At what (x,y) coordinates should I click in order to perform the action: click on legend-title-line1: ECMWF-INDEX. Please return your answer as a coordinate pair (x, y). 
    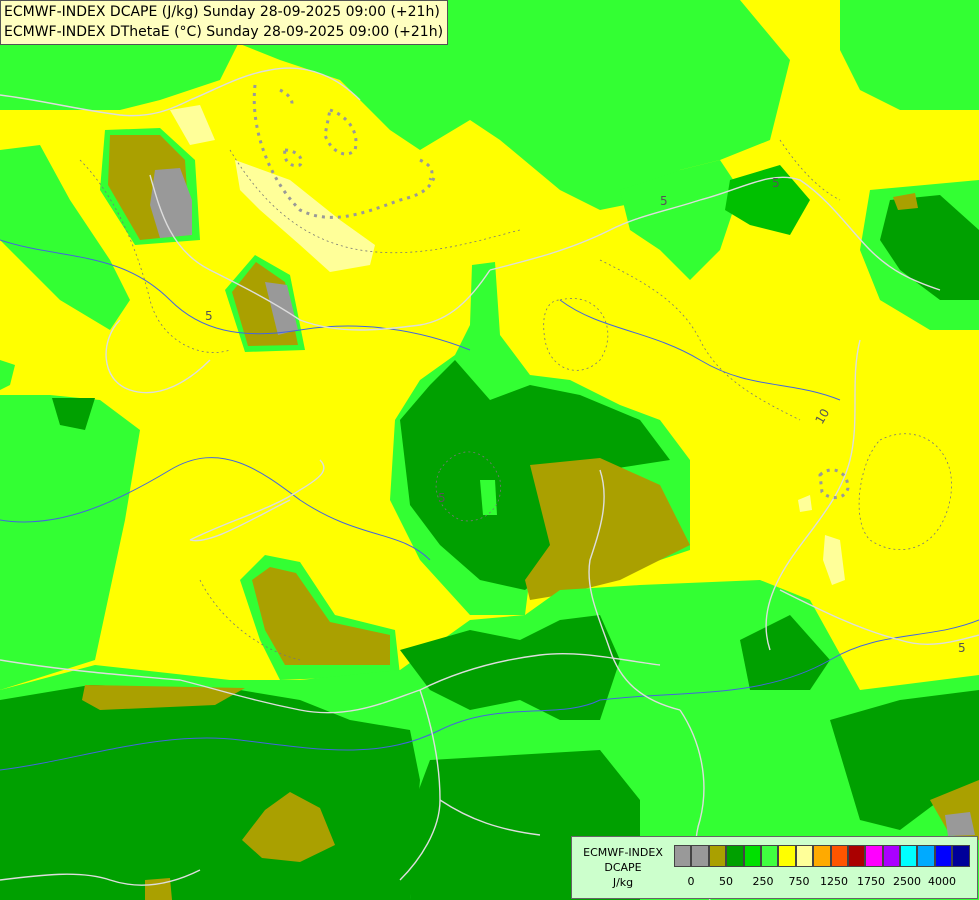
    Looking at the image, I should click on (623, 852).